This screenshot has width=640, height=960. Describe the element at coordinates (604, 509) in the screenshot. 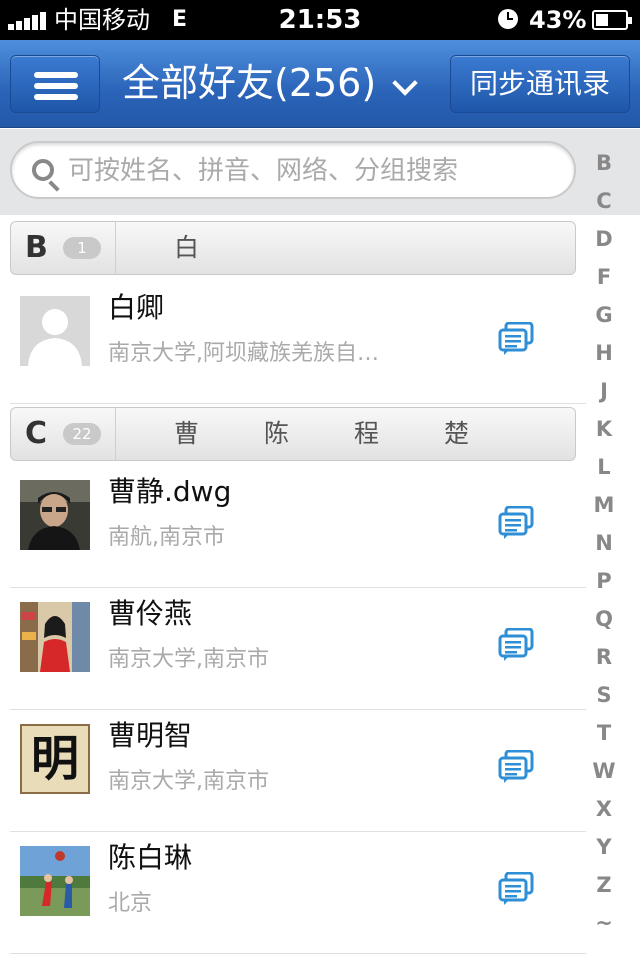

I see `alphabet-index-letter: M` at that location.